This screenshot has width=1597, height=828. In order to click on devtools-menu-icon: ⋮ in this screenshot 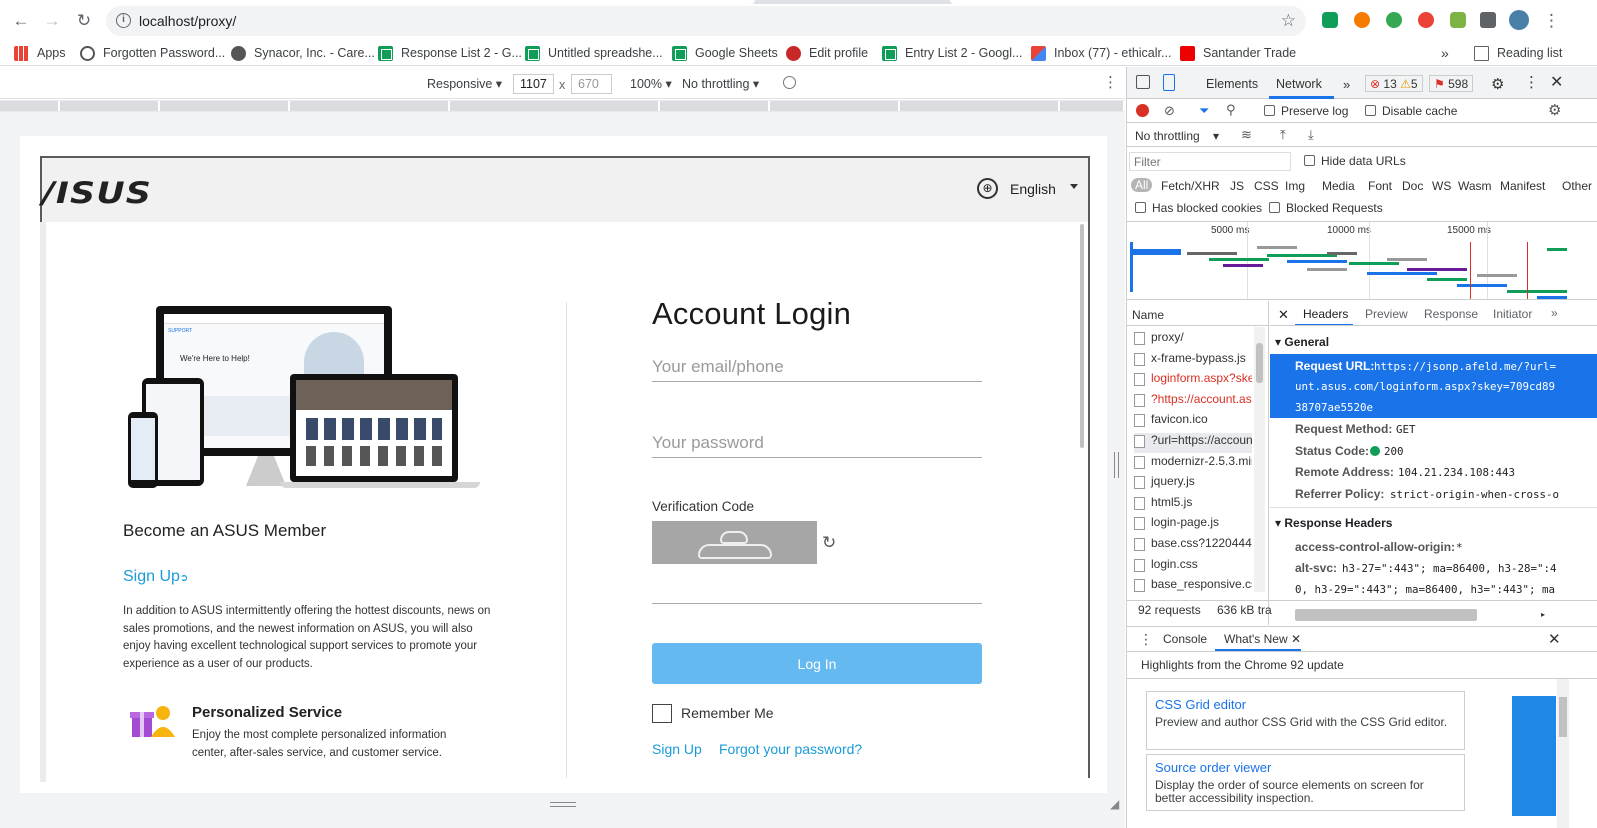, I will do `click(1531, 82)`.